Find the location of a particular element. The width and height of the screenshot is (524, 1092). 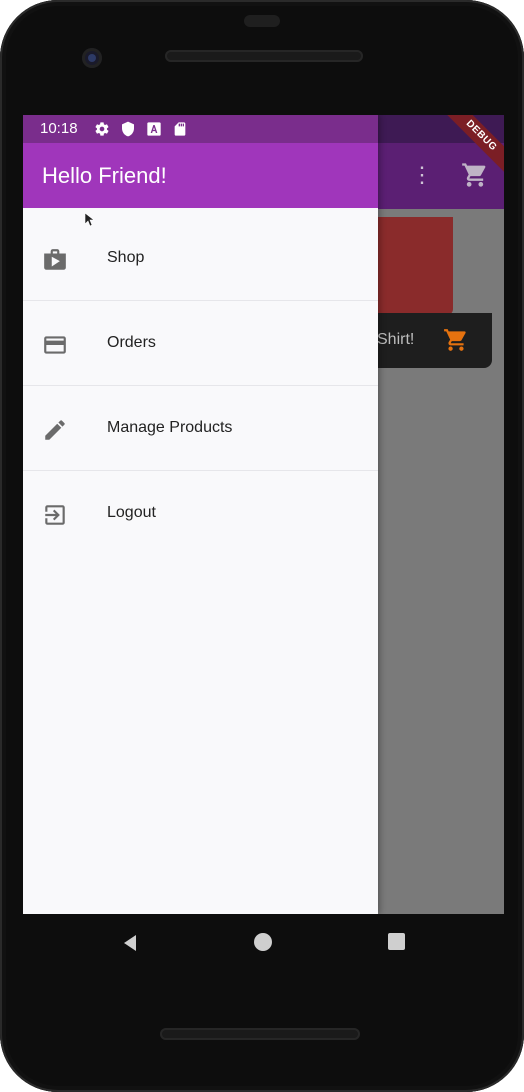

drawer-item-label: Logout is located at coordinates (131, 512).